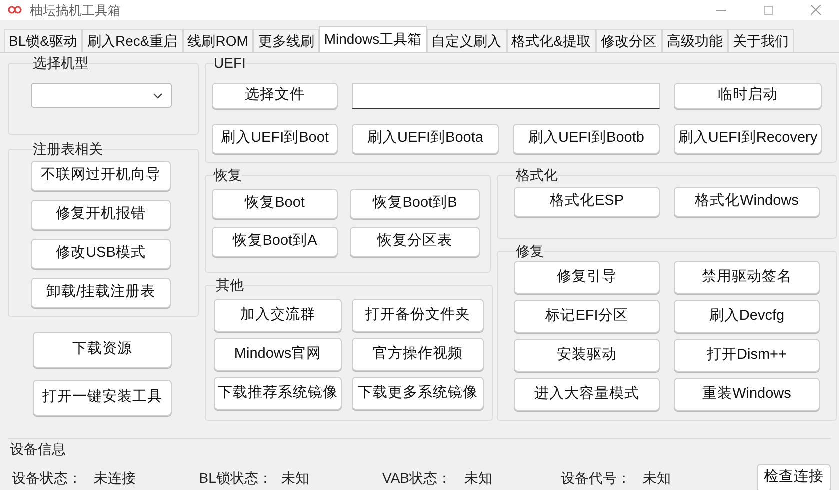 The image size is (839, 490). What do you see at coordinates (15, 10) in the screenshot?
I see `app-logo-icon` at bounding box center [15, 10].